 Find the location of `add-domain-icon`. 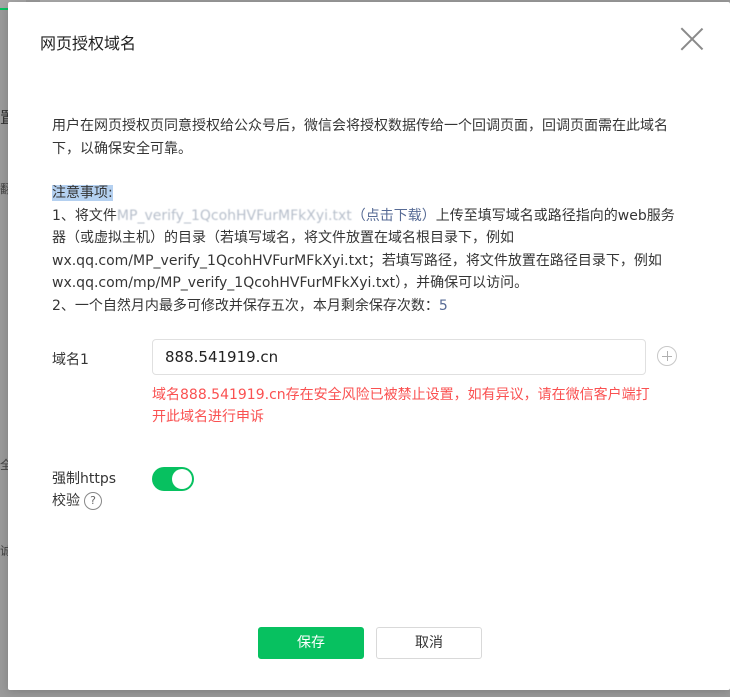

add-domain-icon is located at coordinates (667, 356).